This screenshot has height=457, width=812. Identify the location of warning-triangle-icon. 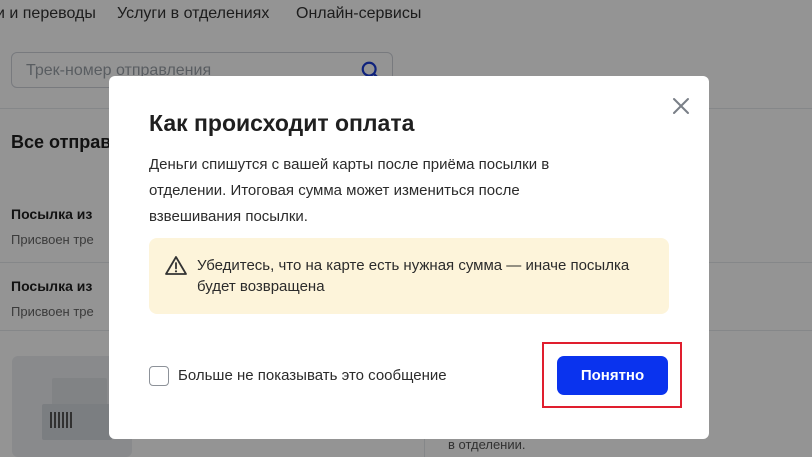
(176, 265).